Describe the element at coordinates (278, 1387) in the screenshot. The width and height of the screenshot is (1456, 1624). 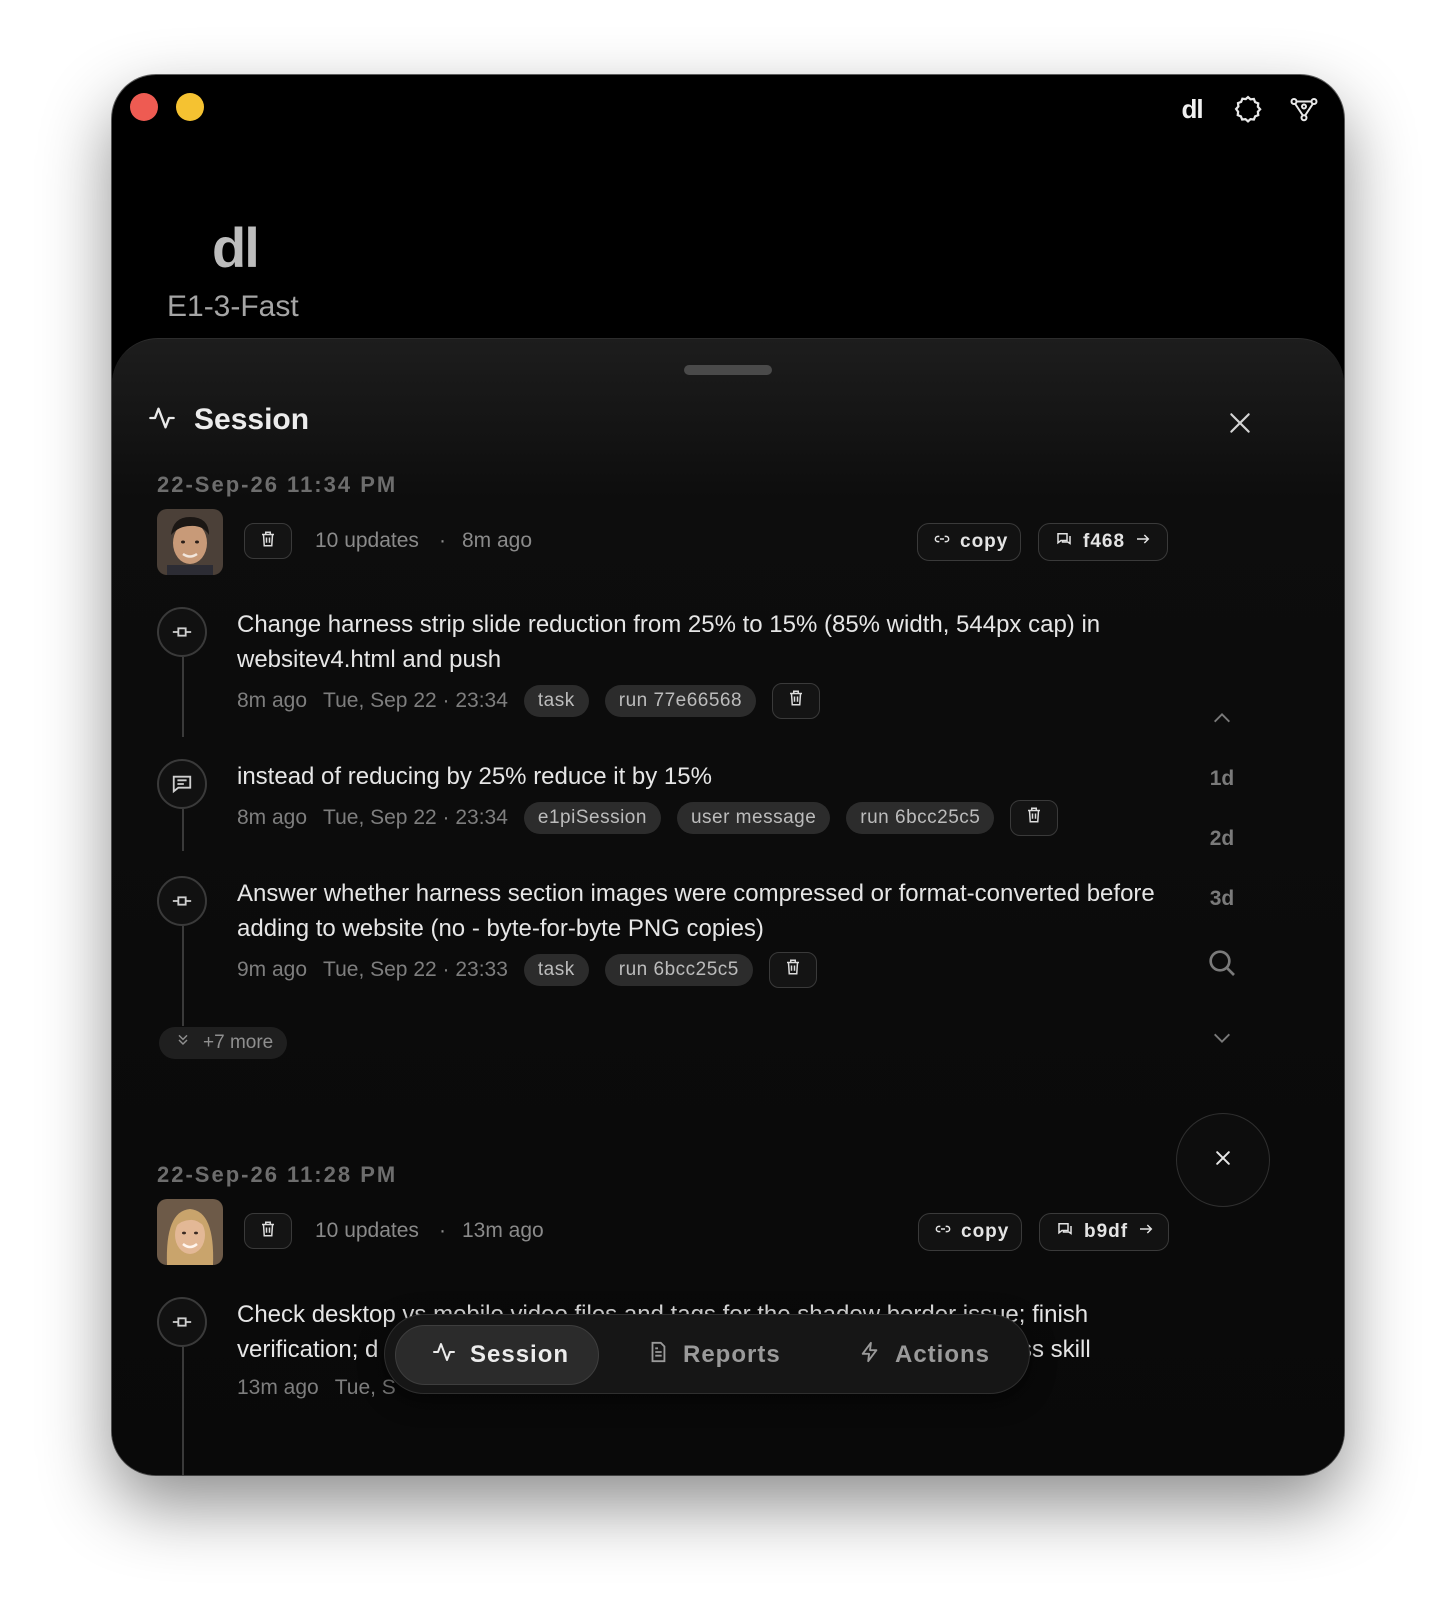
I see `entry-ago: 13m ago` at that location.